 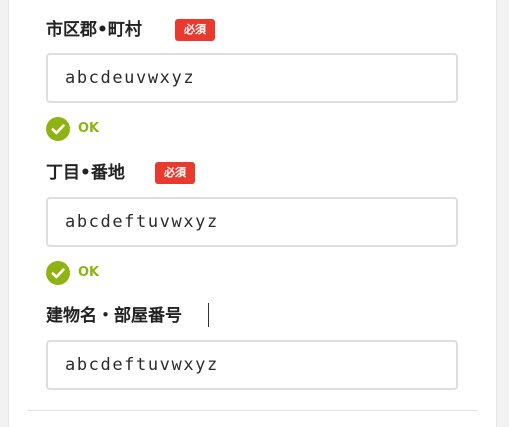 What do you see at coordinates (208, 315) in the screenshot?
I see `text-cursor` at bounding box center [208, 315].